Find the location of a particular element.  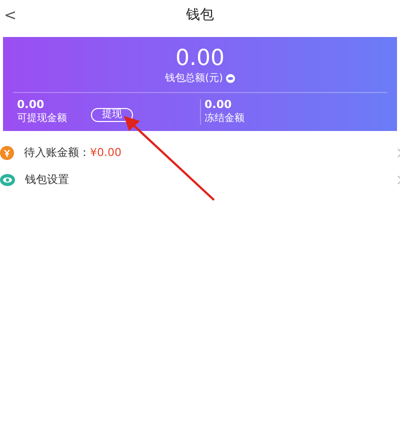

row-label: 待入账金额： is located at coordinates (57, 152).